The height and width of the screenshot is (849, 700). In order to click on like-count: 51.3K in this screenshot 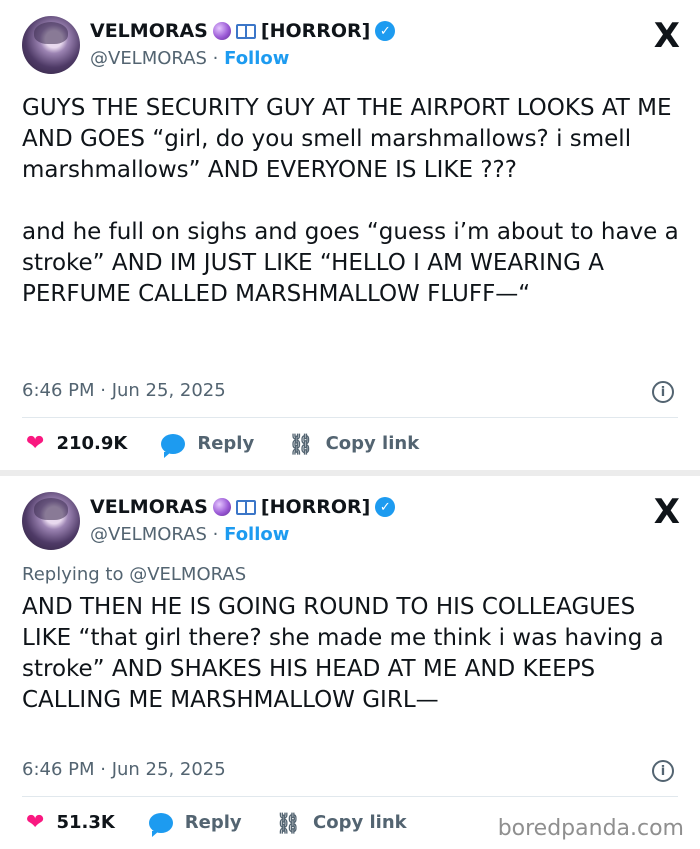, I will do `click(85, 822)`.